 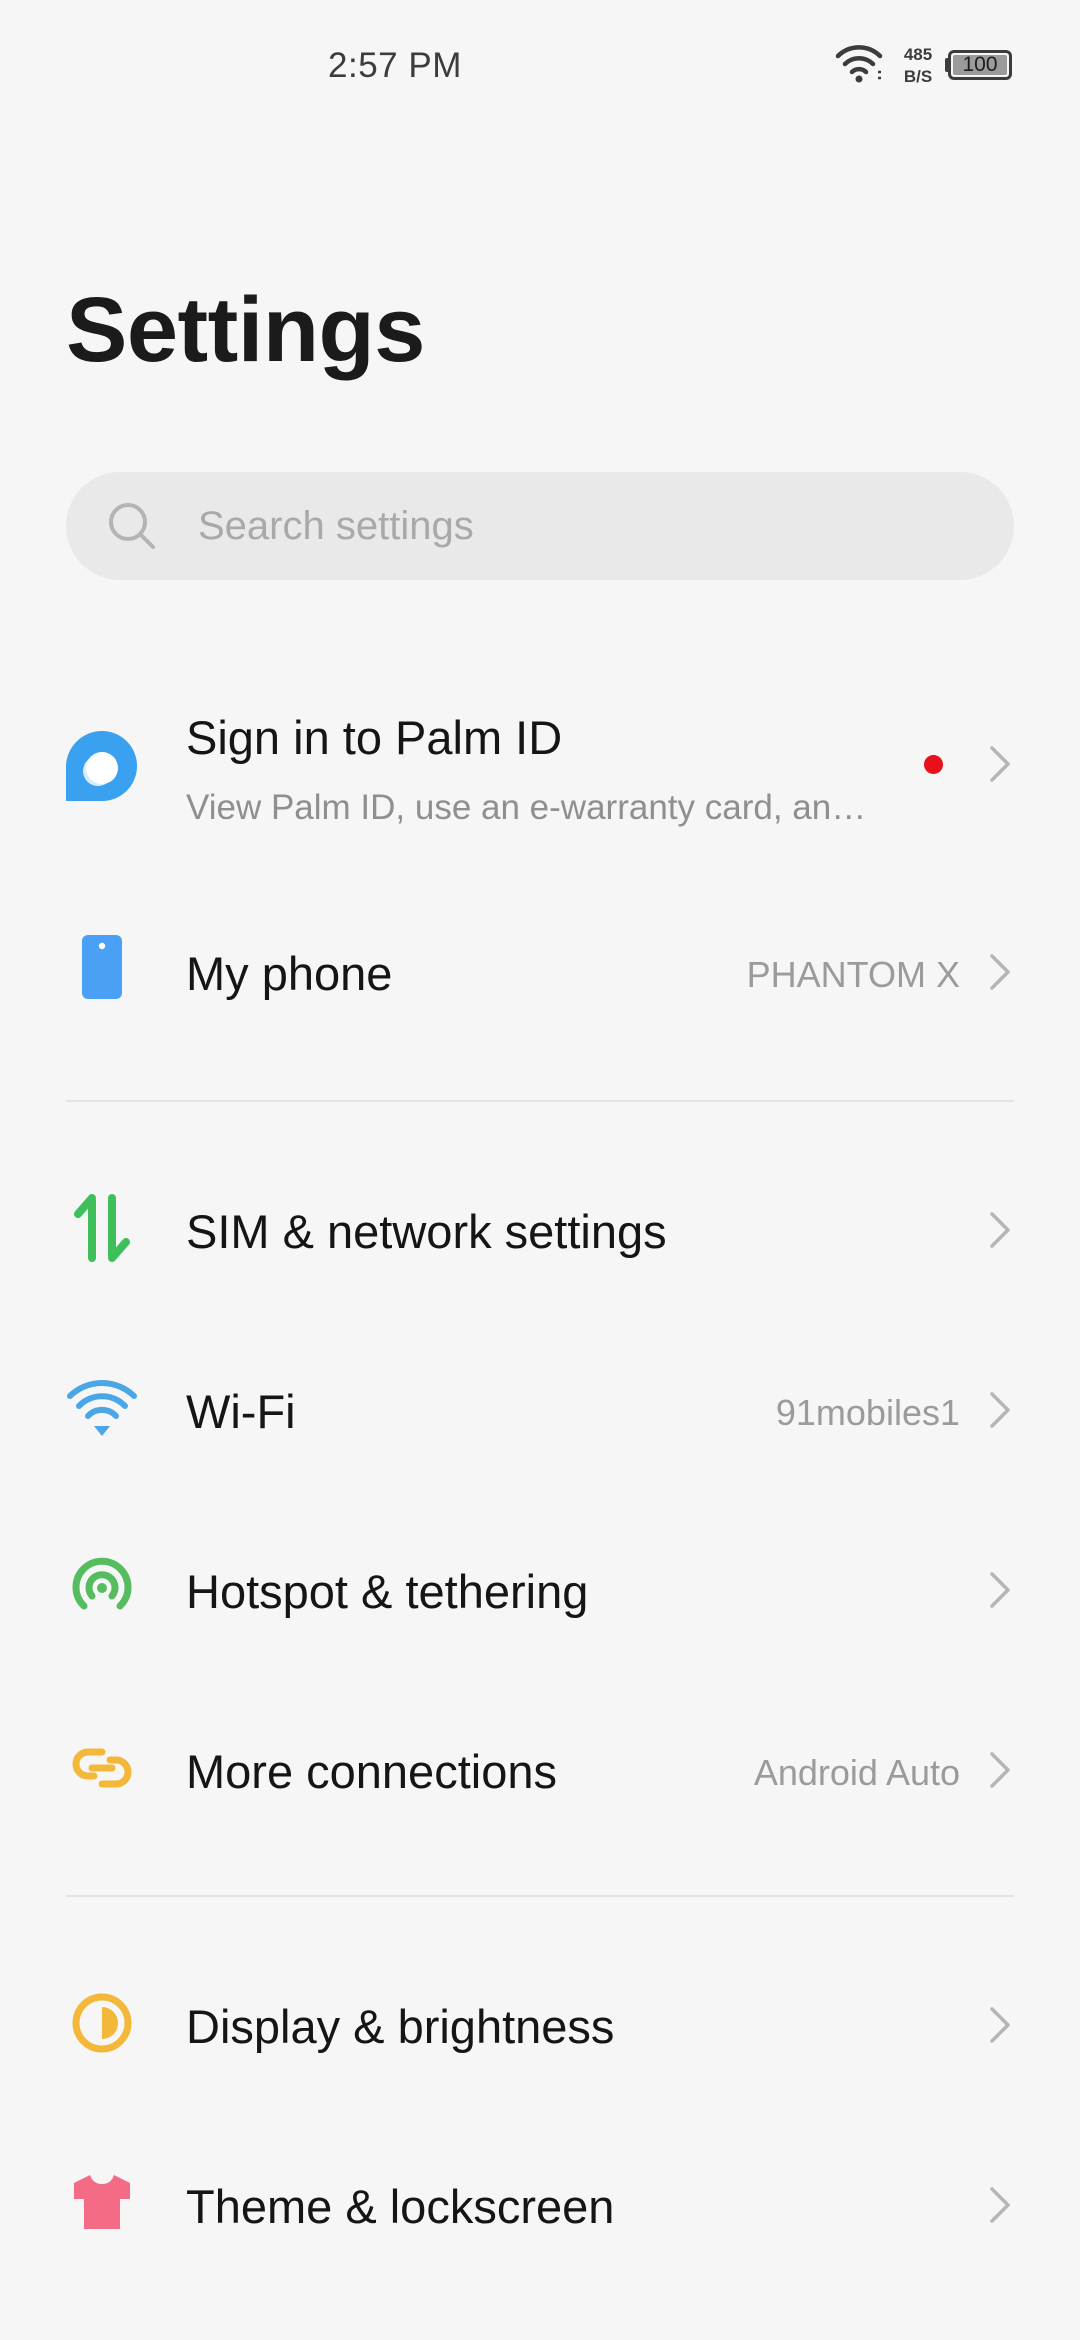 I want to click on row-value: Android Auto, so click(x=856, y=1772).